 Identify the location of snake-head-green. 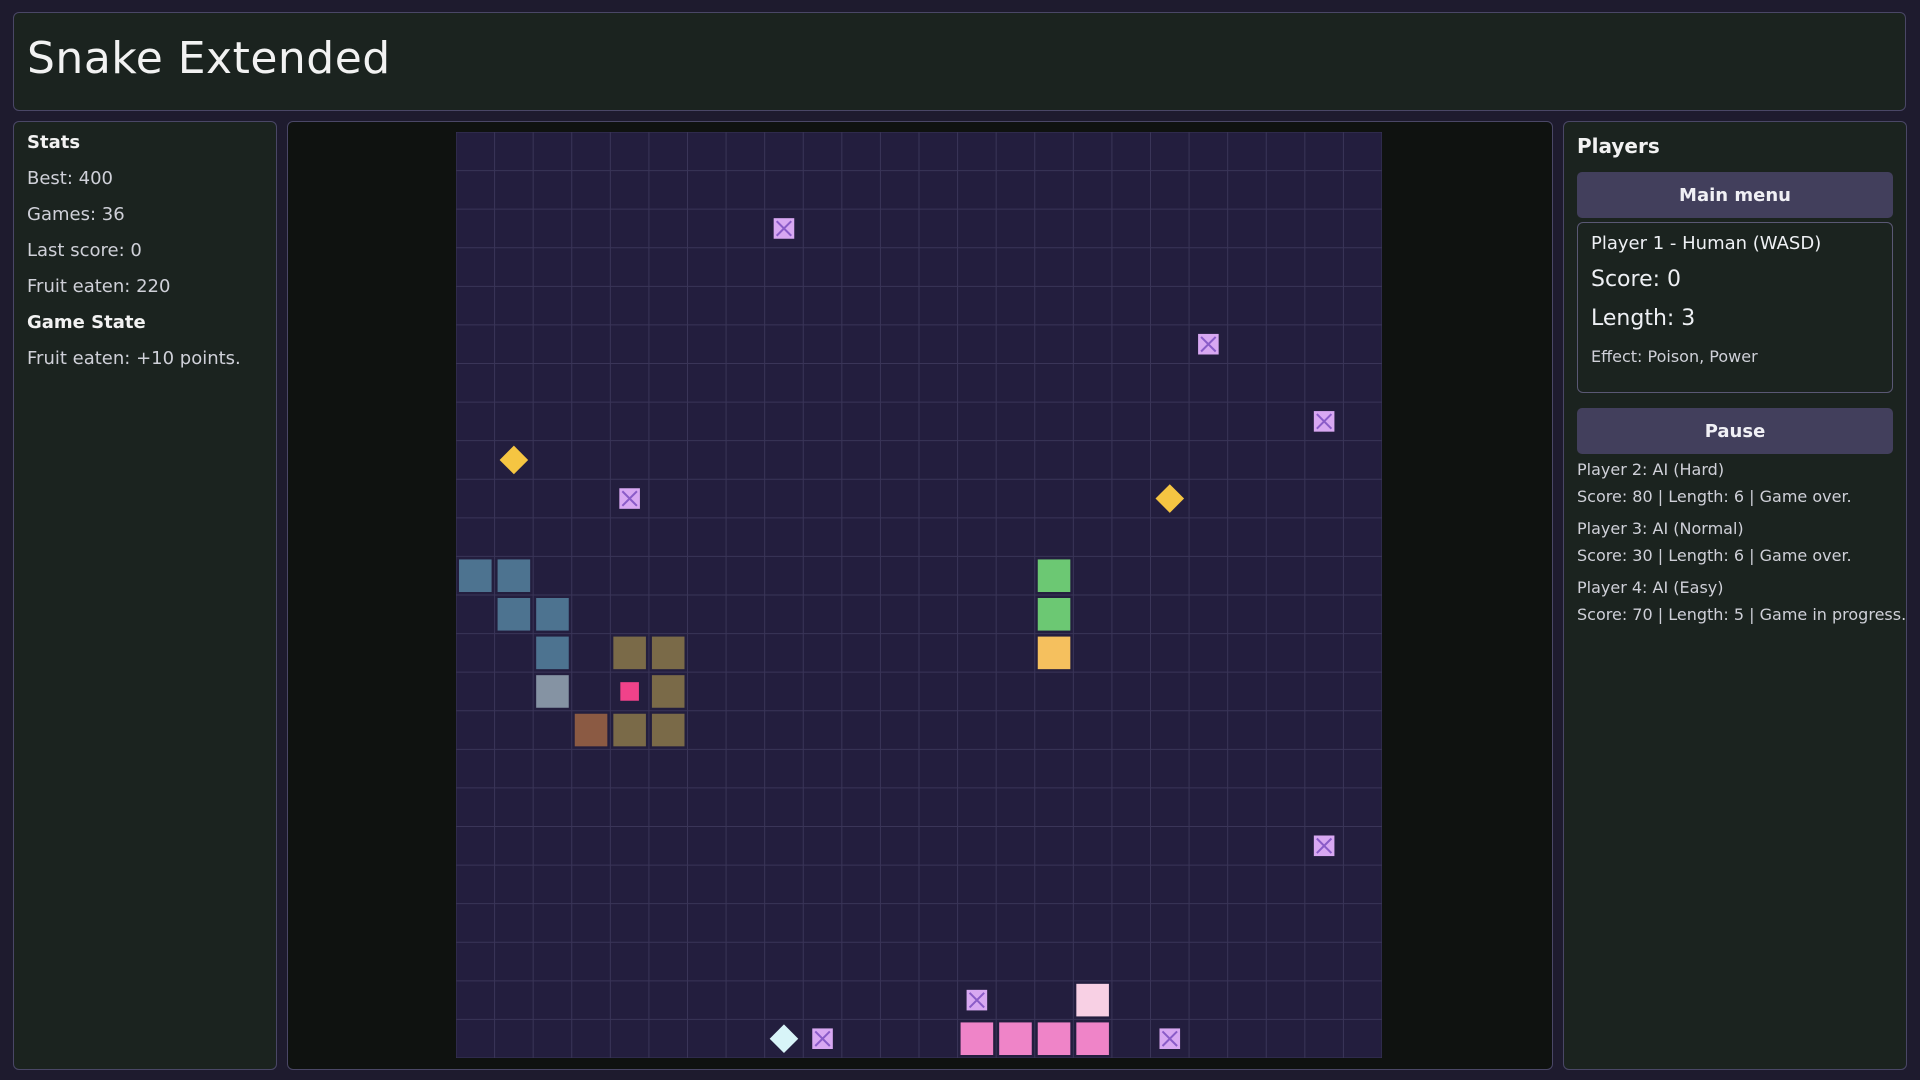
(1054, 653).